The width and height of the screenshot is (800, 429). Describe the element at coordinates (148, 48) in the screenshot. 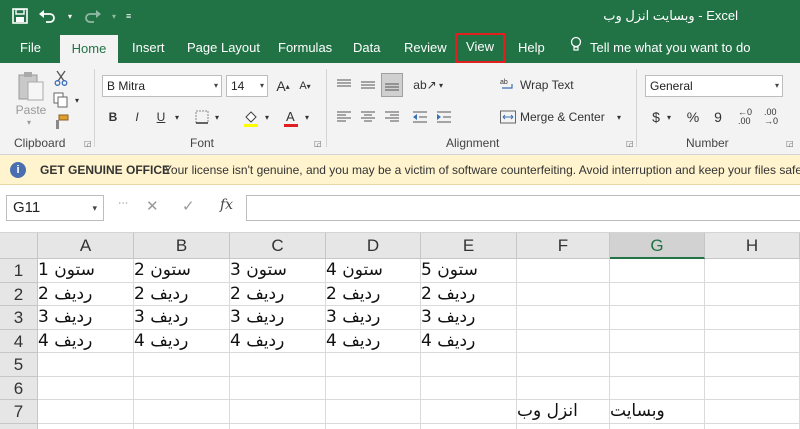

I see `tab-insert: Insert` at that location.